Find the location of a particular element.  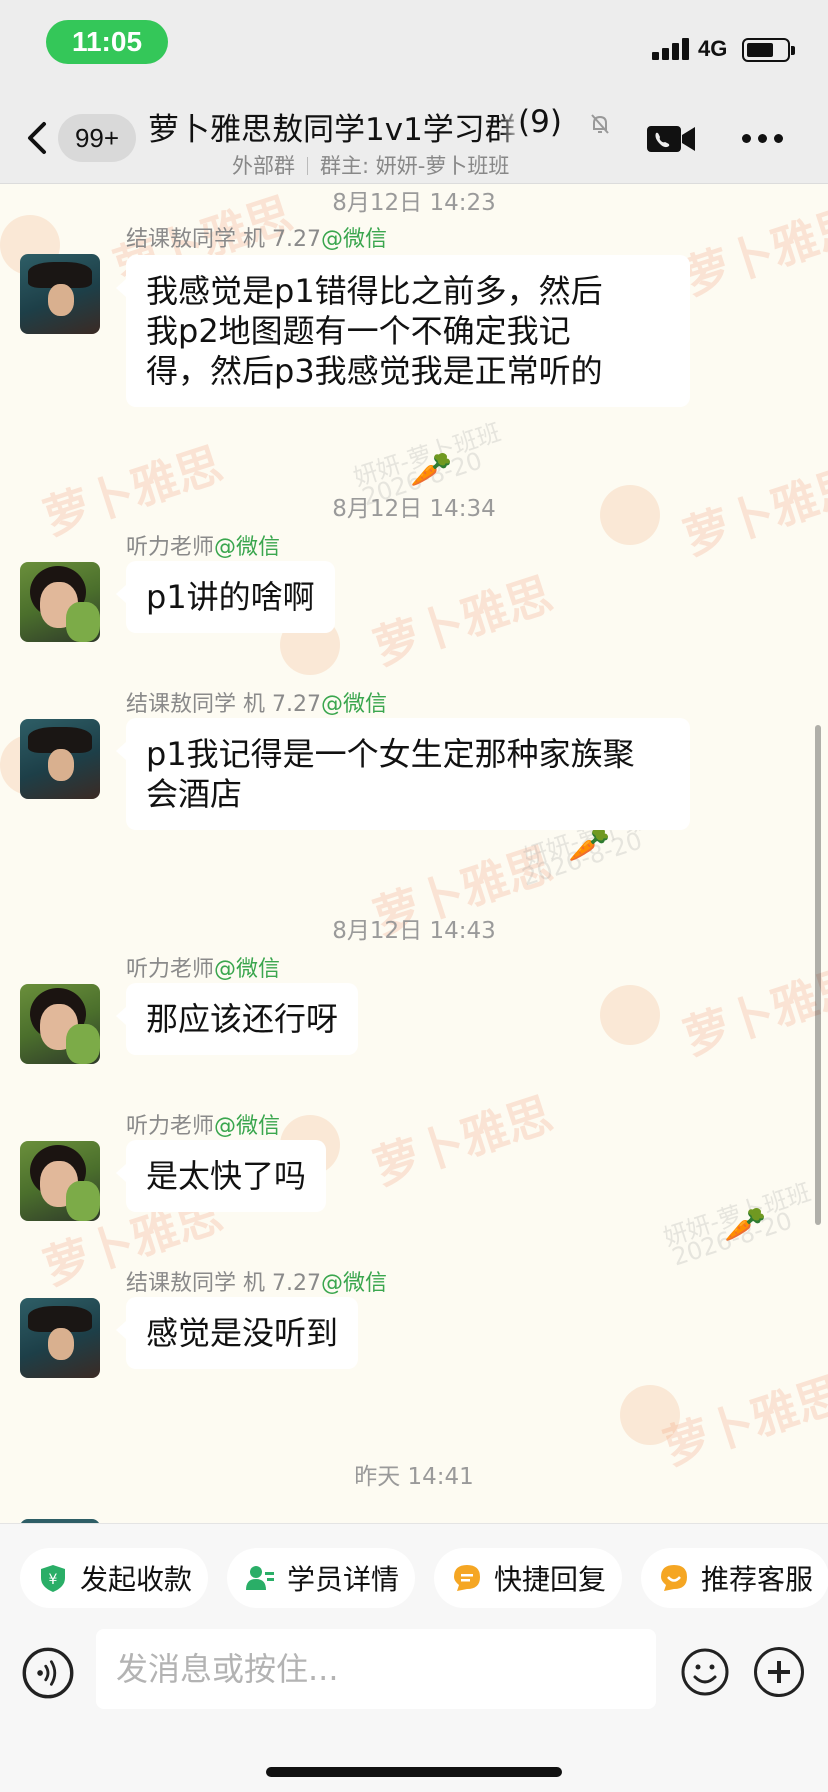

message-bubble: 那应该还行呀 is located at coordinates (237, 1019).